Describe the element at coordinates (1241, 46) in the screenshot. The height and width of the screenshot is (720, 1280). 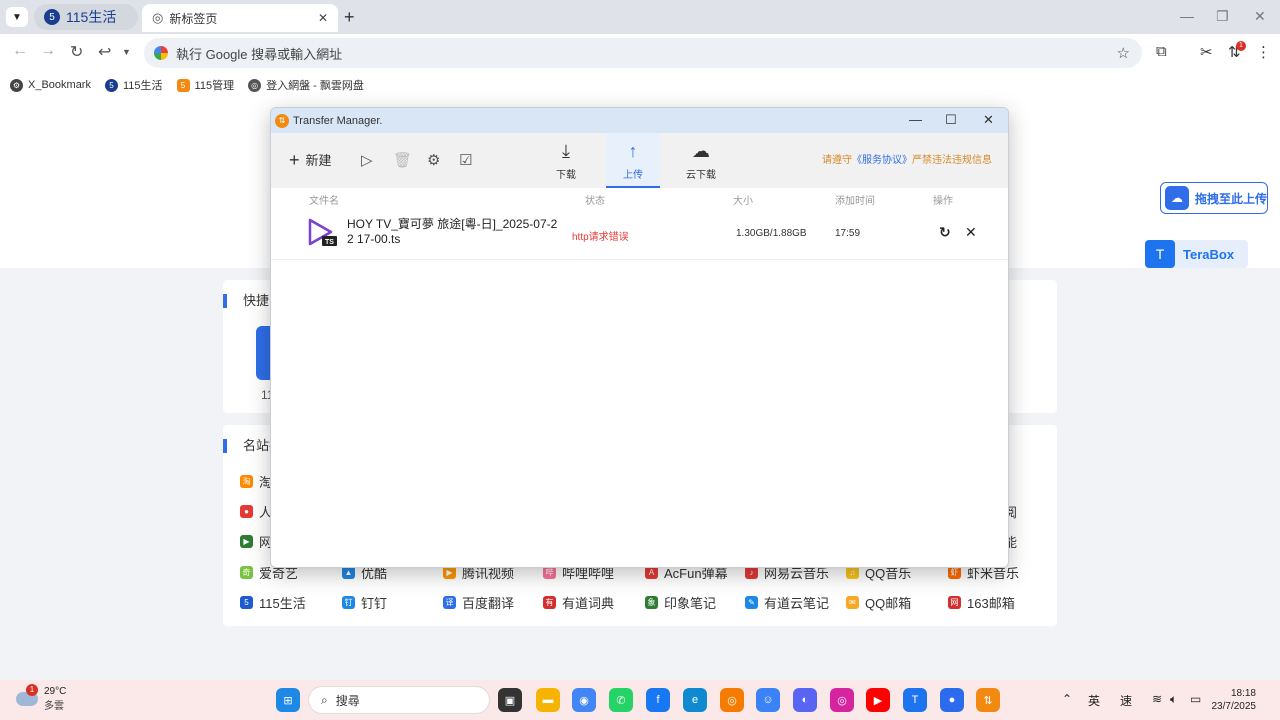
I see `extension-badge: 1` at that location.